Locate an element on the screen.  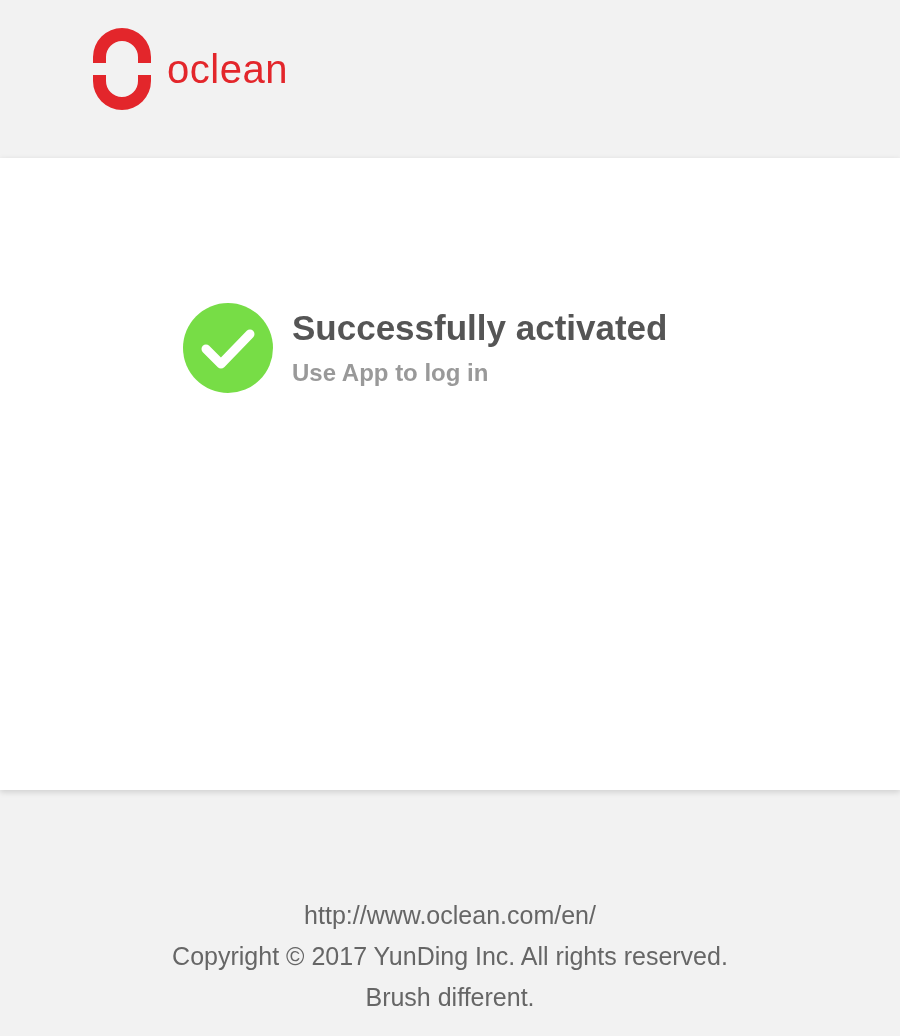
status-title: Successfully activated is located at coordinates (480, 328).